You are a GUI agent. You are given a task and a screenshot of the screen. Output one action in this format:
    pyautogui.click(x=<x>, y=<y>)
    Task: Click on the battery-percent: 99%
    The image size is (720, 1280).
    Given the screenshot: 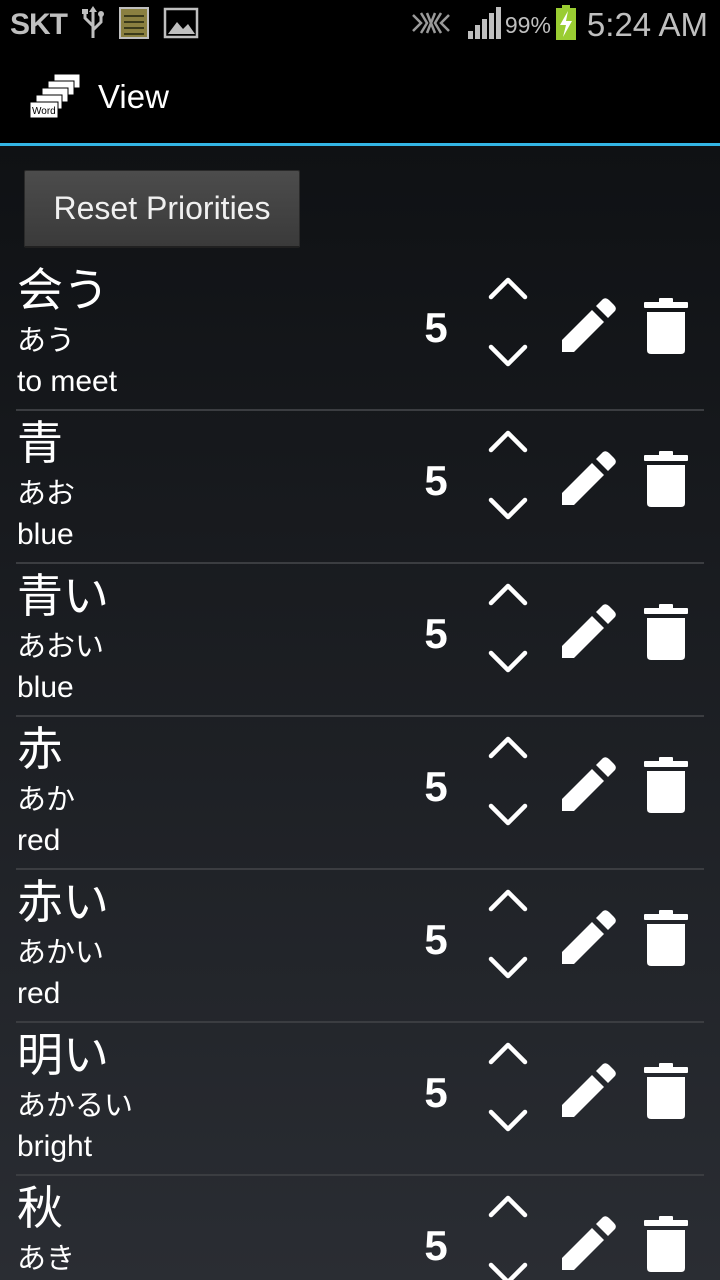 What is the action you would take?
    pyautogui.click(x=527, y=24)
    